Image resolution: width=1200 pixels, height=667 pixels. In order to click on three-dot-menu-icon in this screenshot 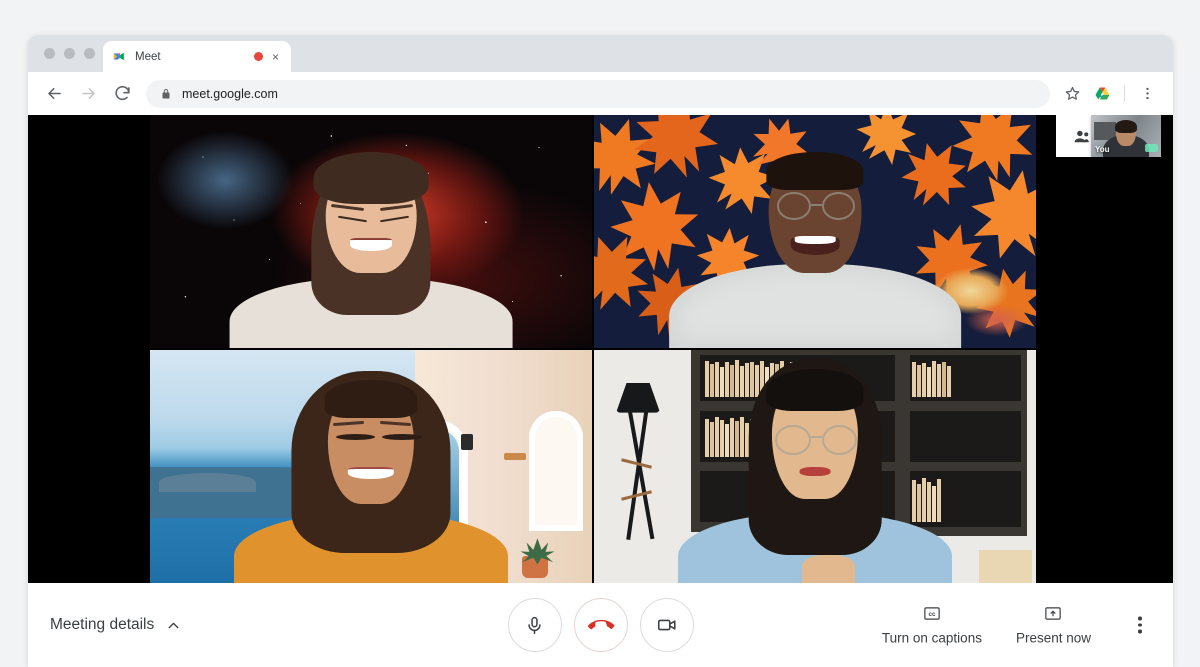, I will do `click(1147, 94)`.